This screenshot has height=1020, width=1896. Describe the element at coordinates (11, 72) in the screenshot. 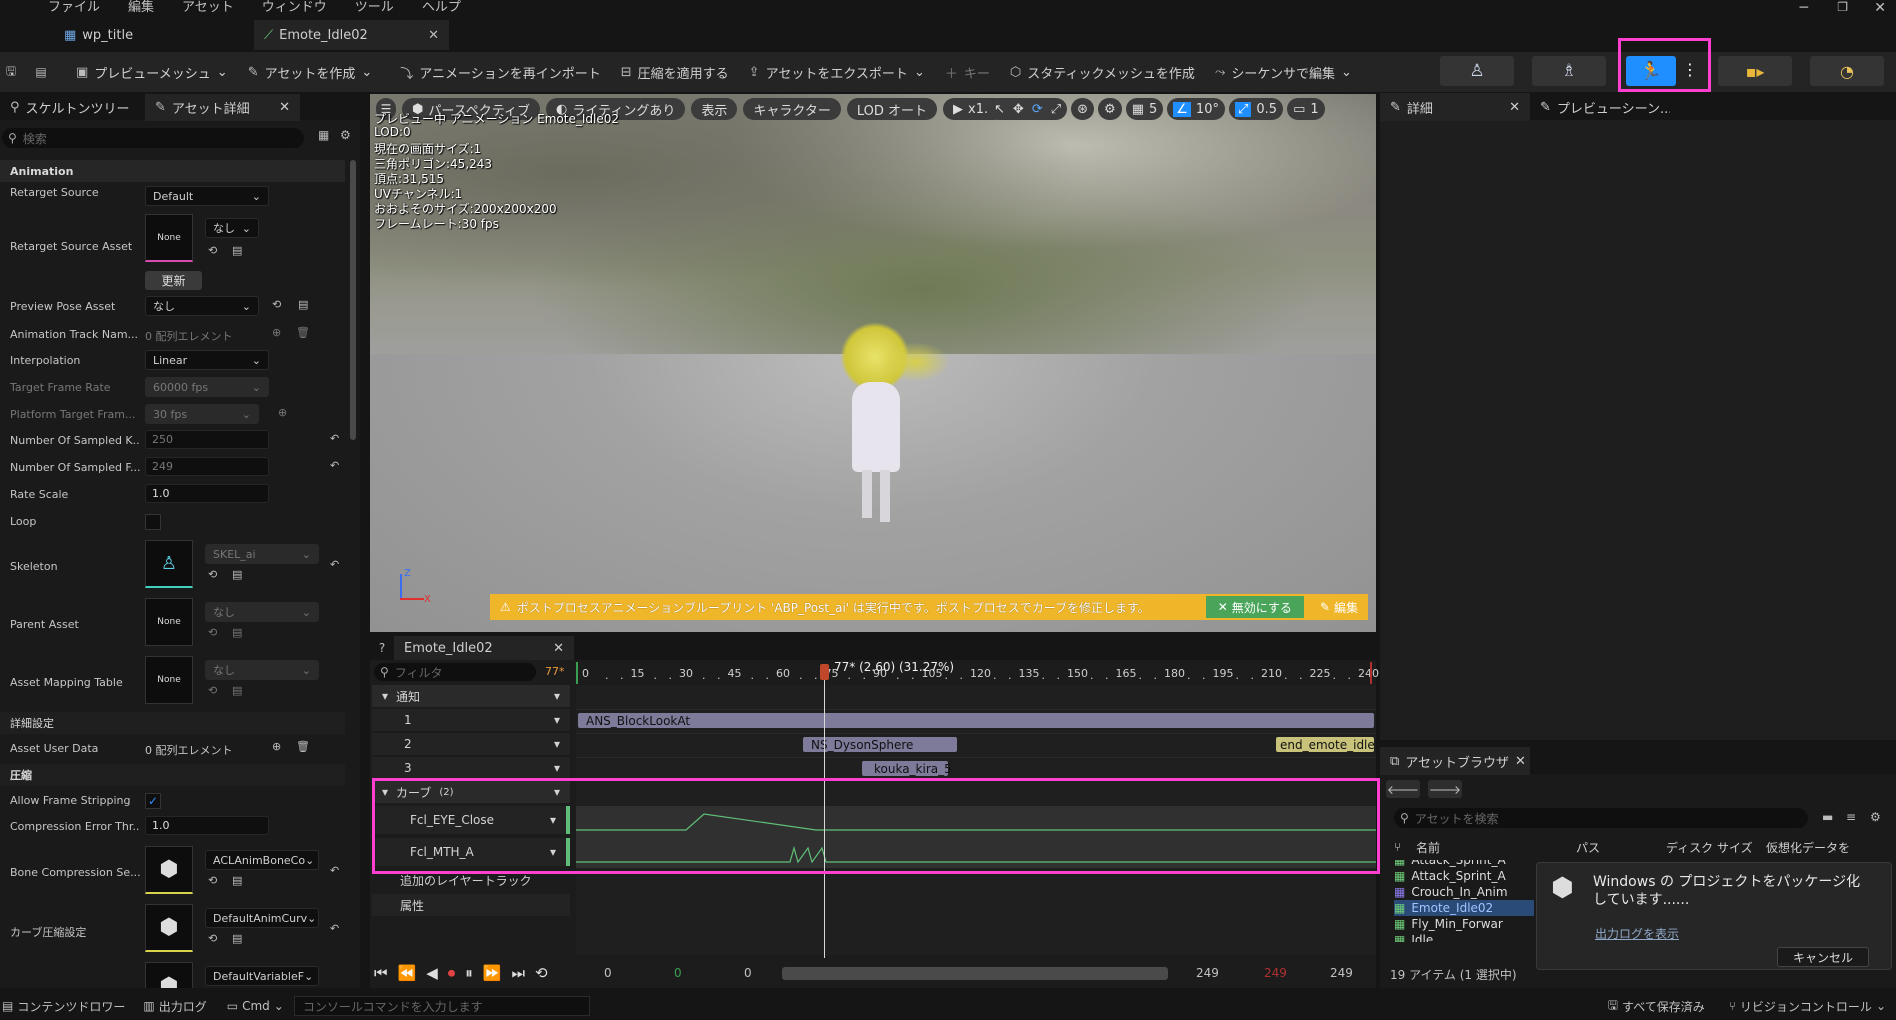

I see `save-icon: 🖫` at that location.